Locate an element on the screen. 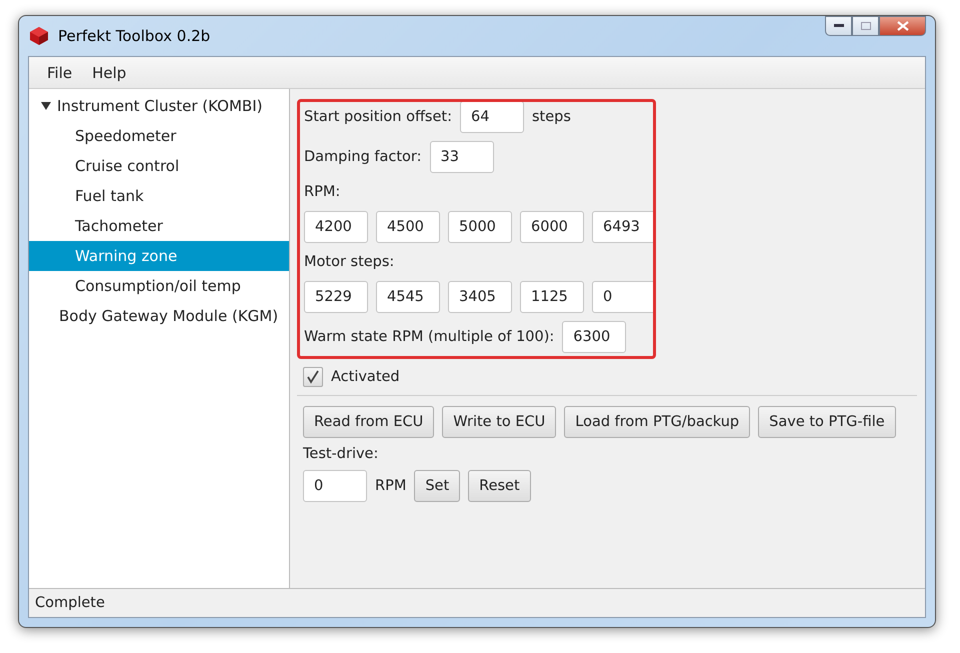  maximize-button is located at coordinates (865, 26).